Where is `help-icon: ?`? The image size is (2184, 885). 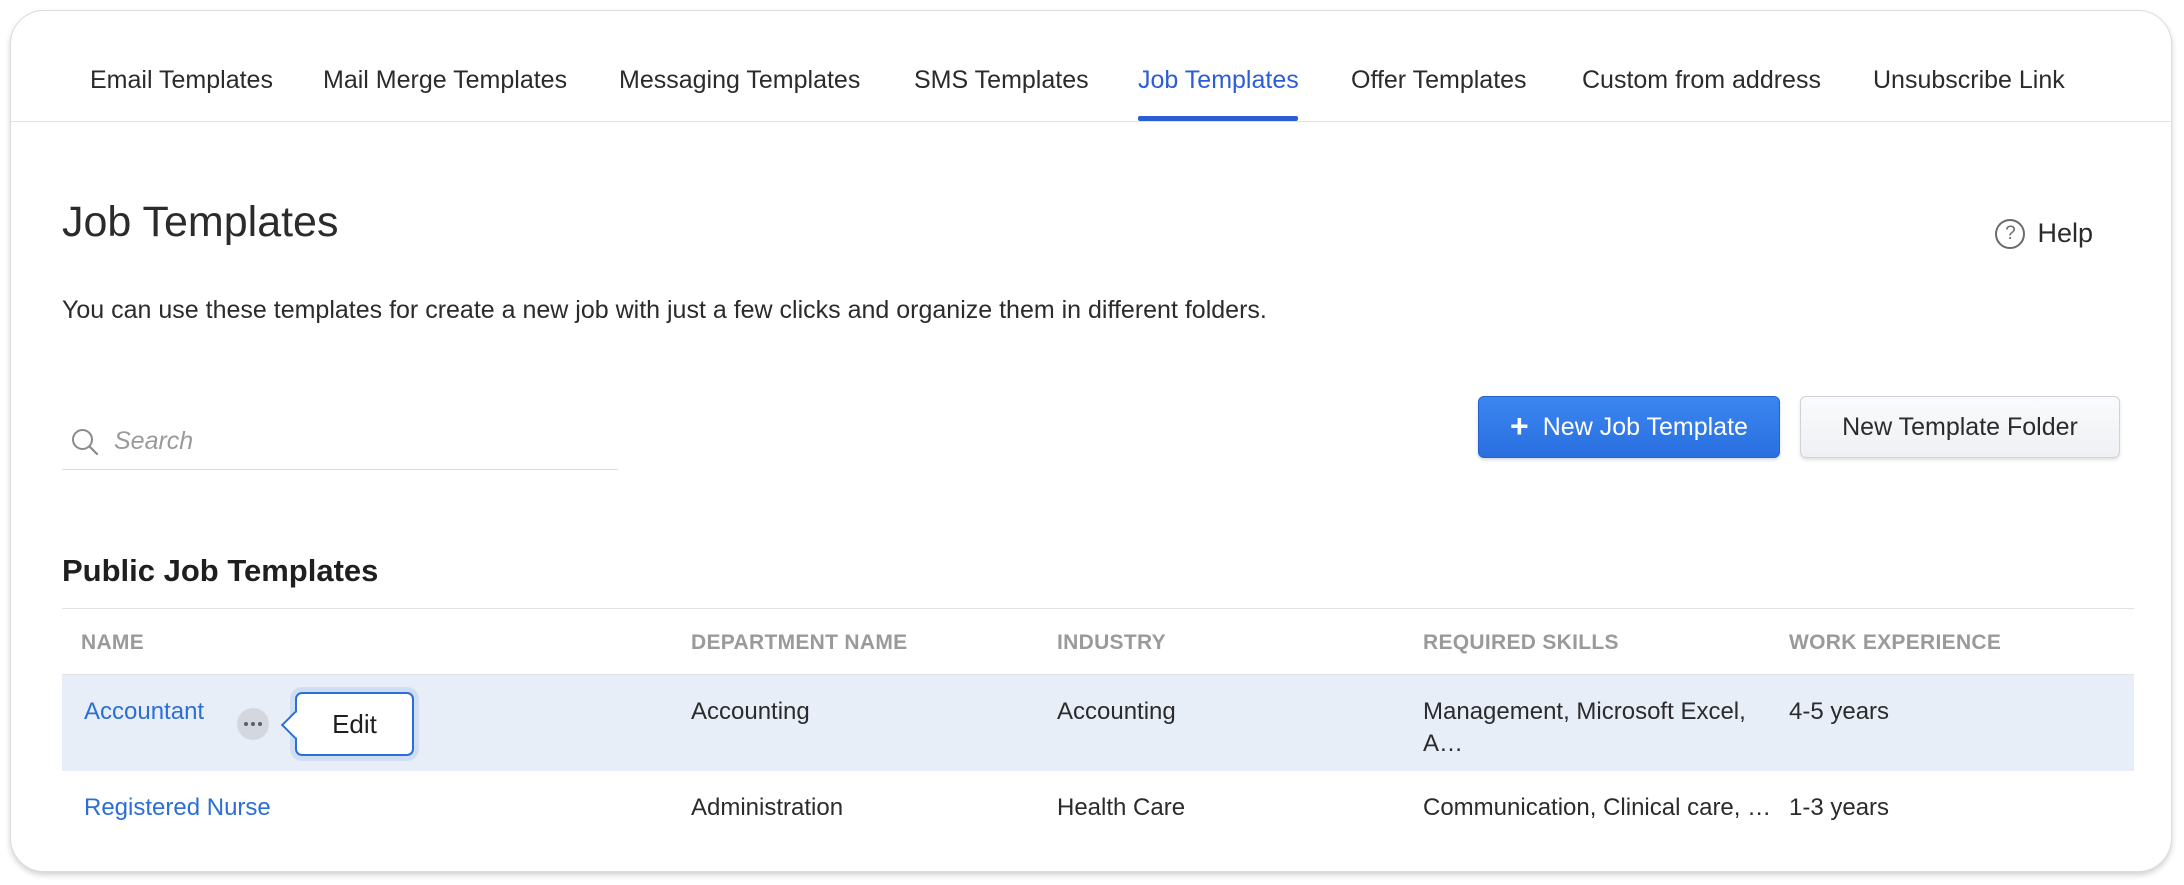 help-icon: ? is located at coordinates (2010, 233).